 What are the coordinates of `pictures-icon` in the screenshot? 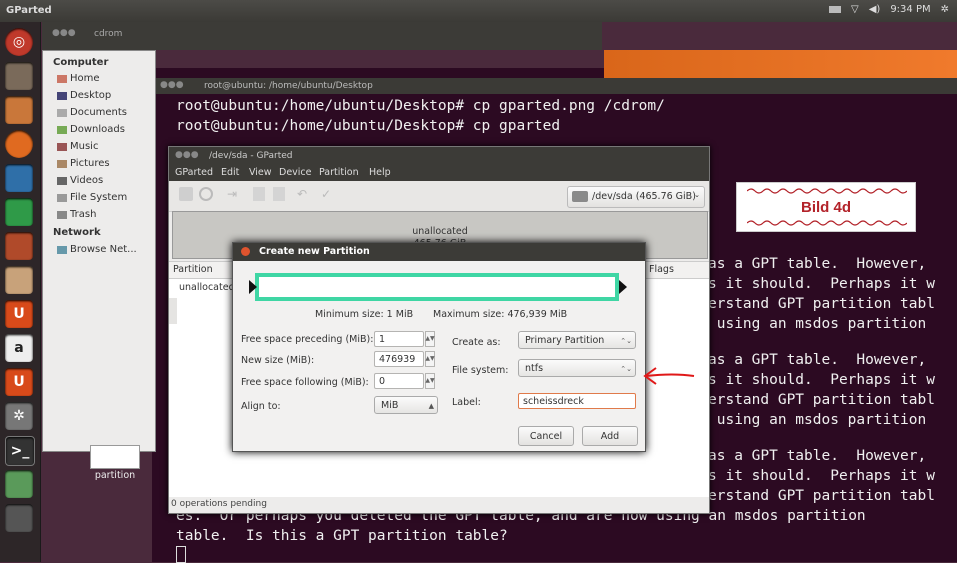 It's located at (62, 163).